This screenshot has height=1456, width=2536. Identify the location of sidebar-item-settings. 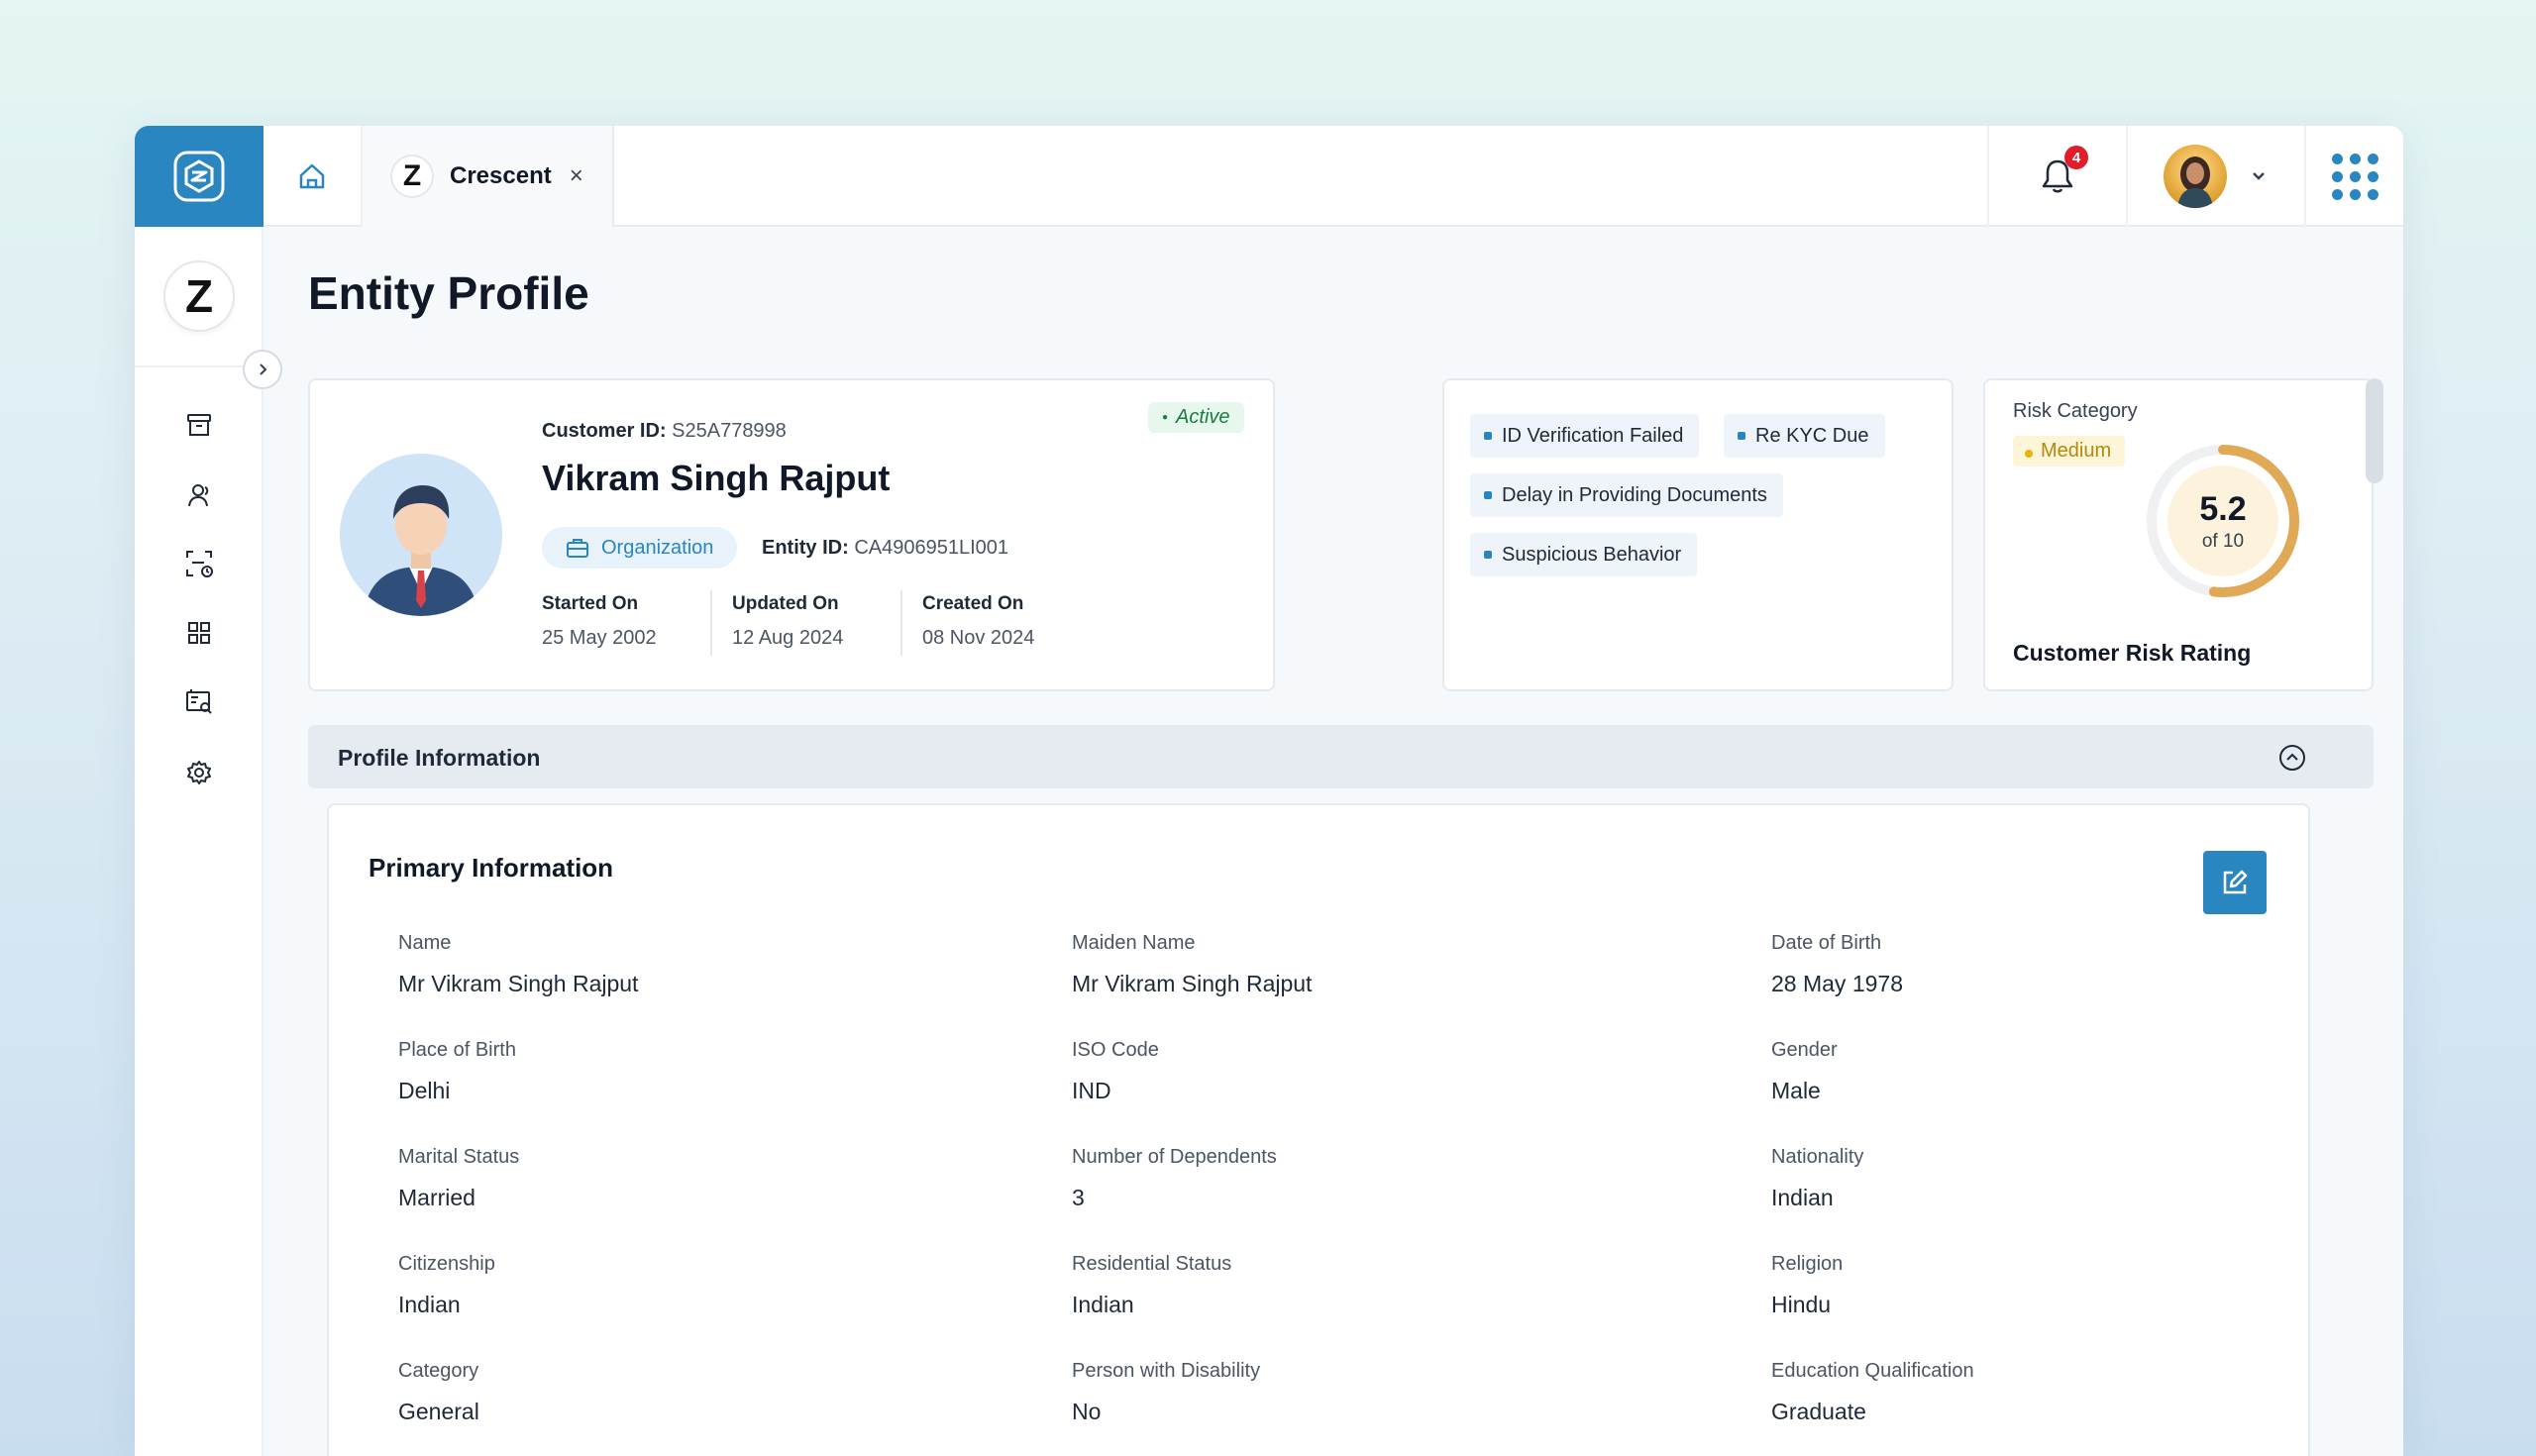
(199, 772).